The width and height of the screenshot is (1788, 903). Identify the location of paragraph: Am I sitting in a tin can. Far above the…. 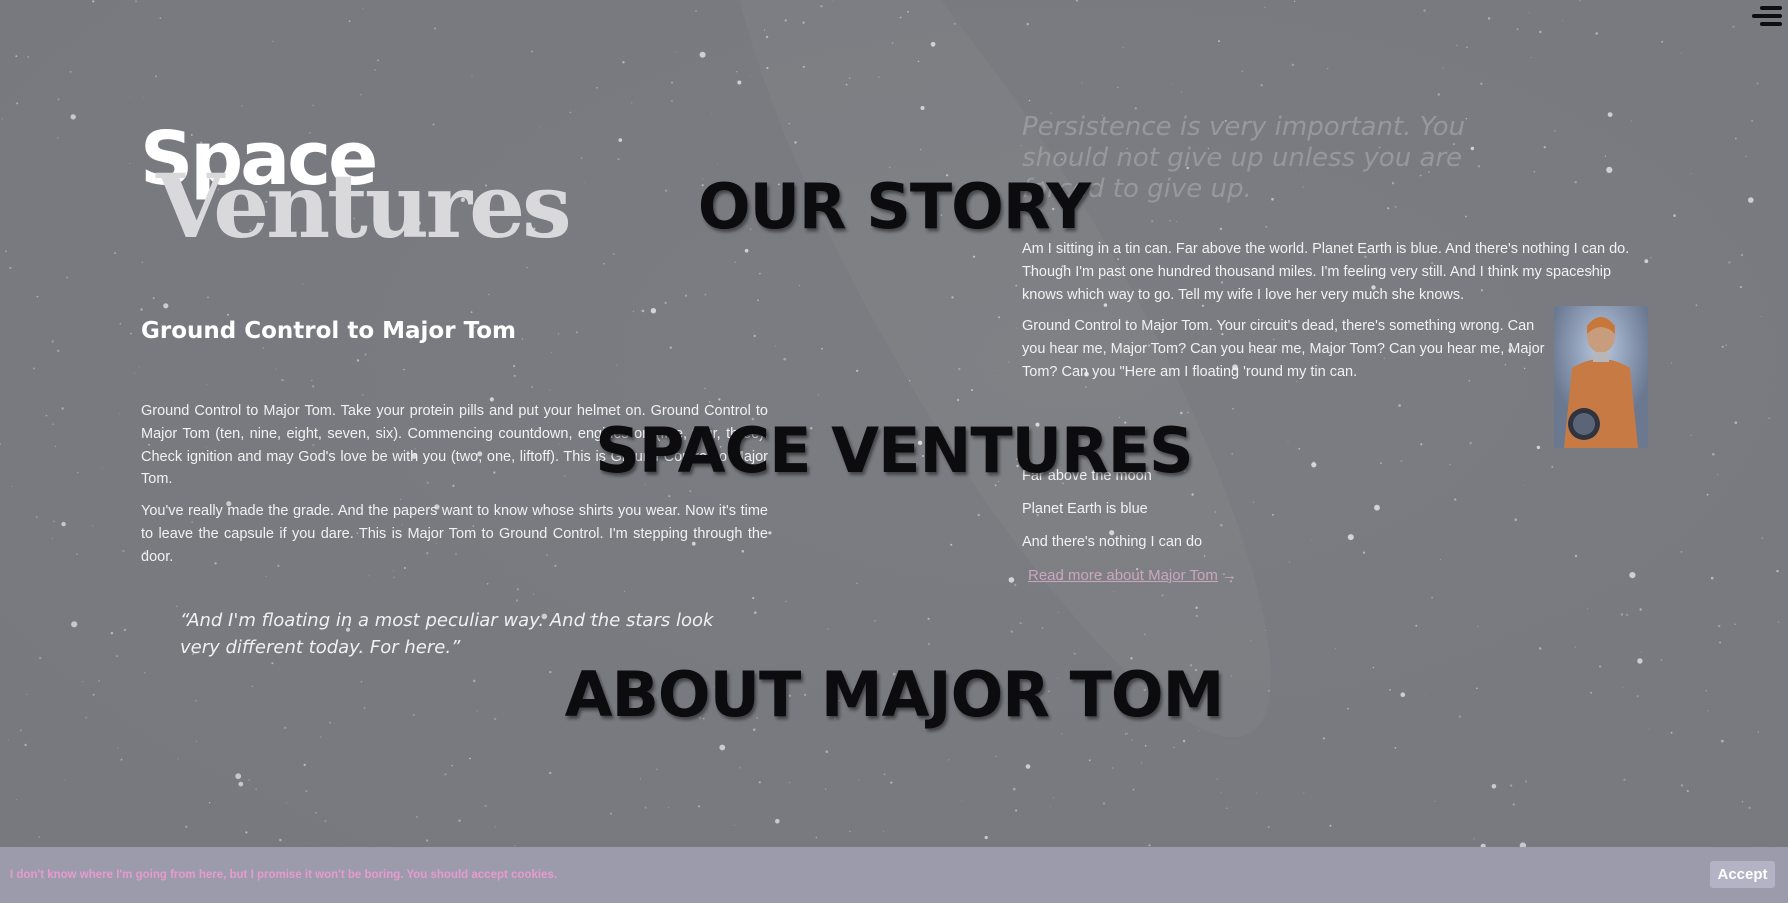
(1326, 272).